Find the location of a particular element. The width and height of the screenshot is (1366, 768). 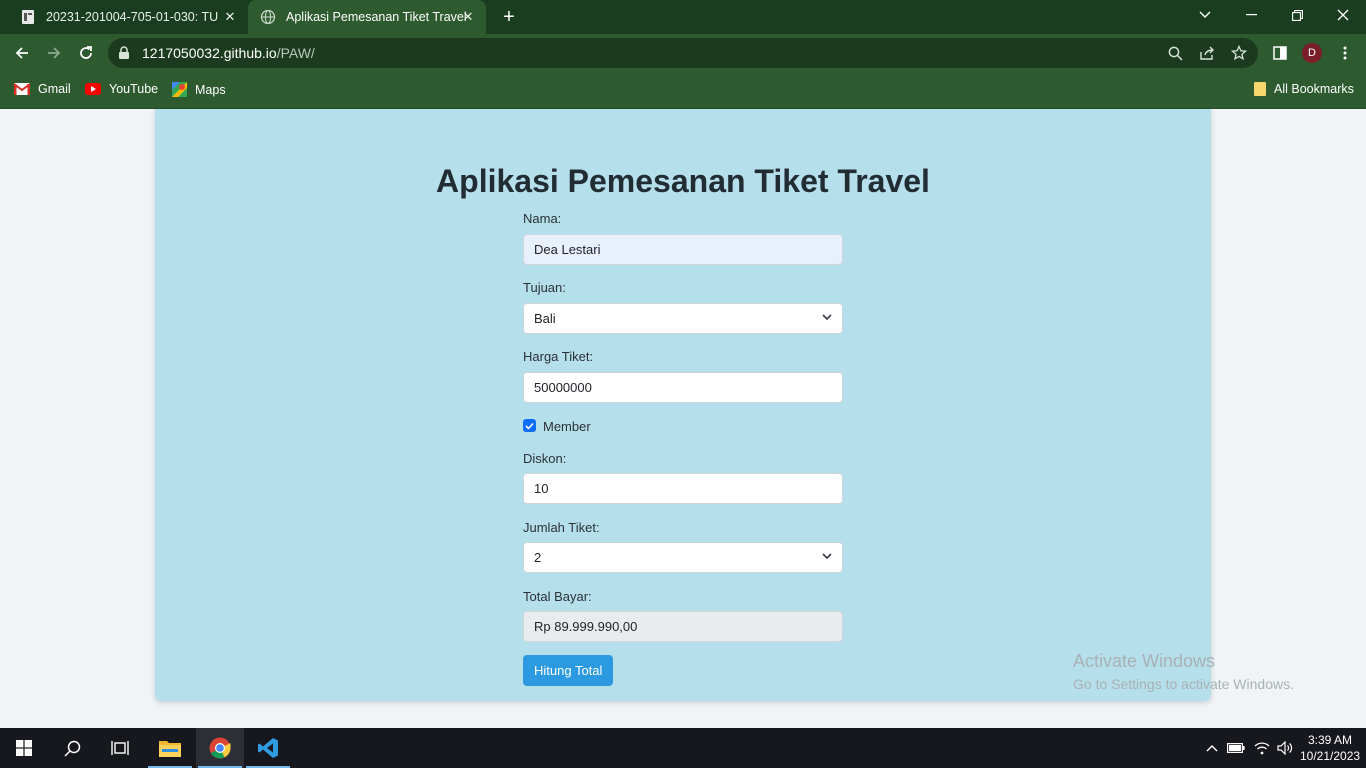

task-view-button is located at coordinates (120, 748).